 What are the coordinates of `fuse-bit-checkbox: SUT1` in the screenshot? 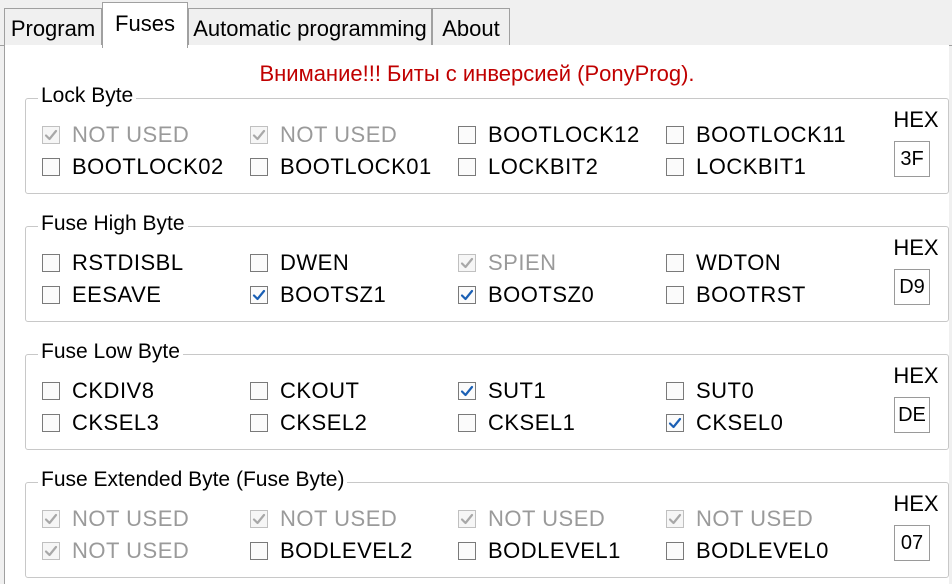 It's located at (502, 390).